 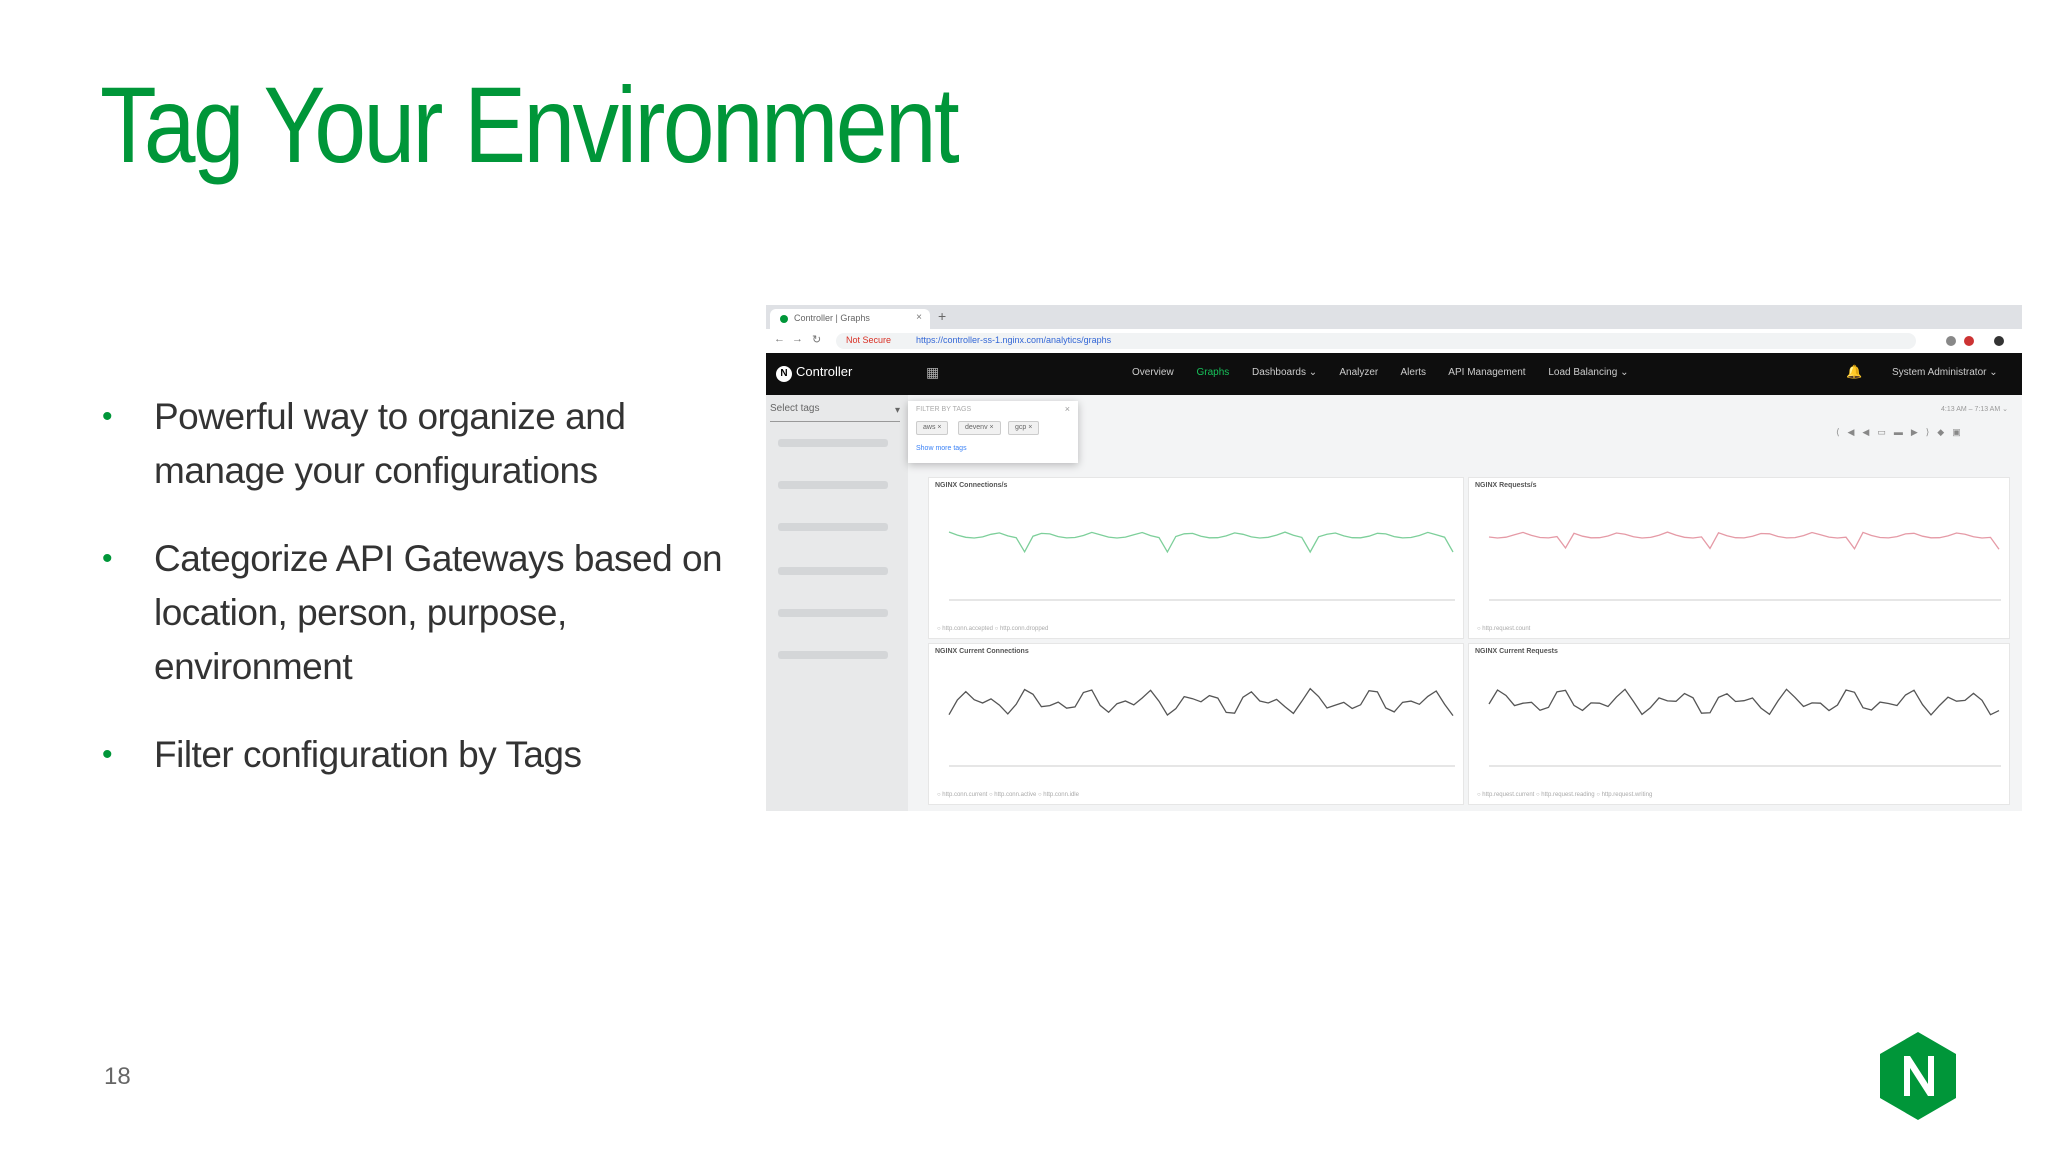 What do you see at coordinates (1854, 372) in the screenshot?
I see `bell-icon: 🔔` at bounding box center [1854, 372].